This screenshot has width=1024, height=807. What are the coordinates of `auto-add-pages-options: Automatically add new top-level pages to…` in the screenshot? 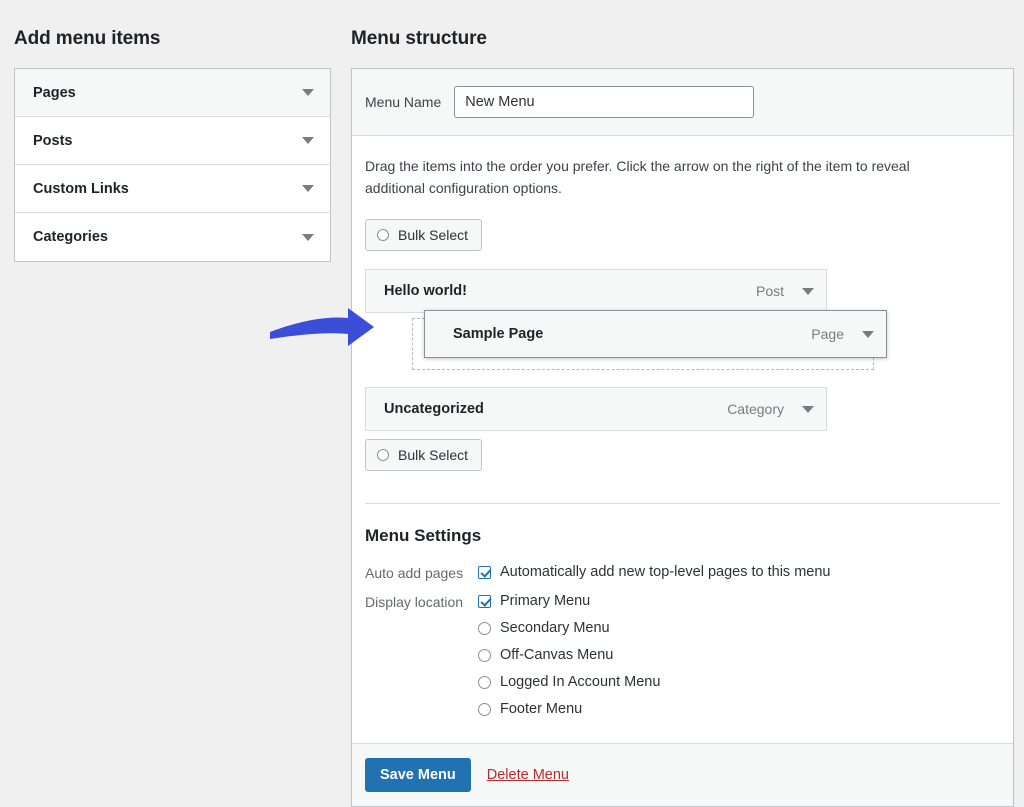 It's located at (654, 572).